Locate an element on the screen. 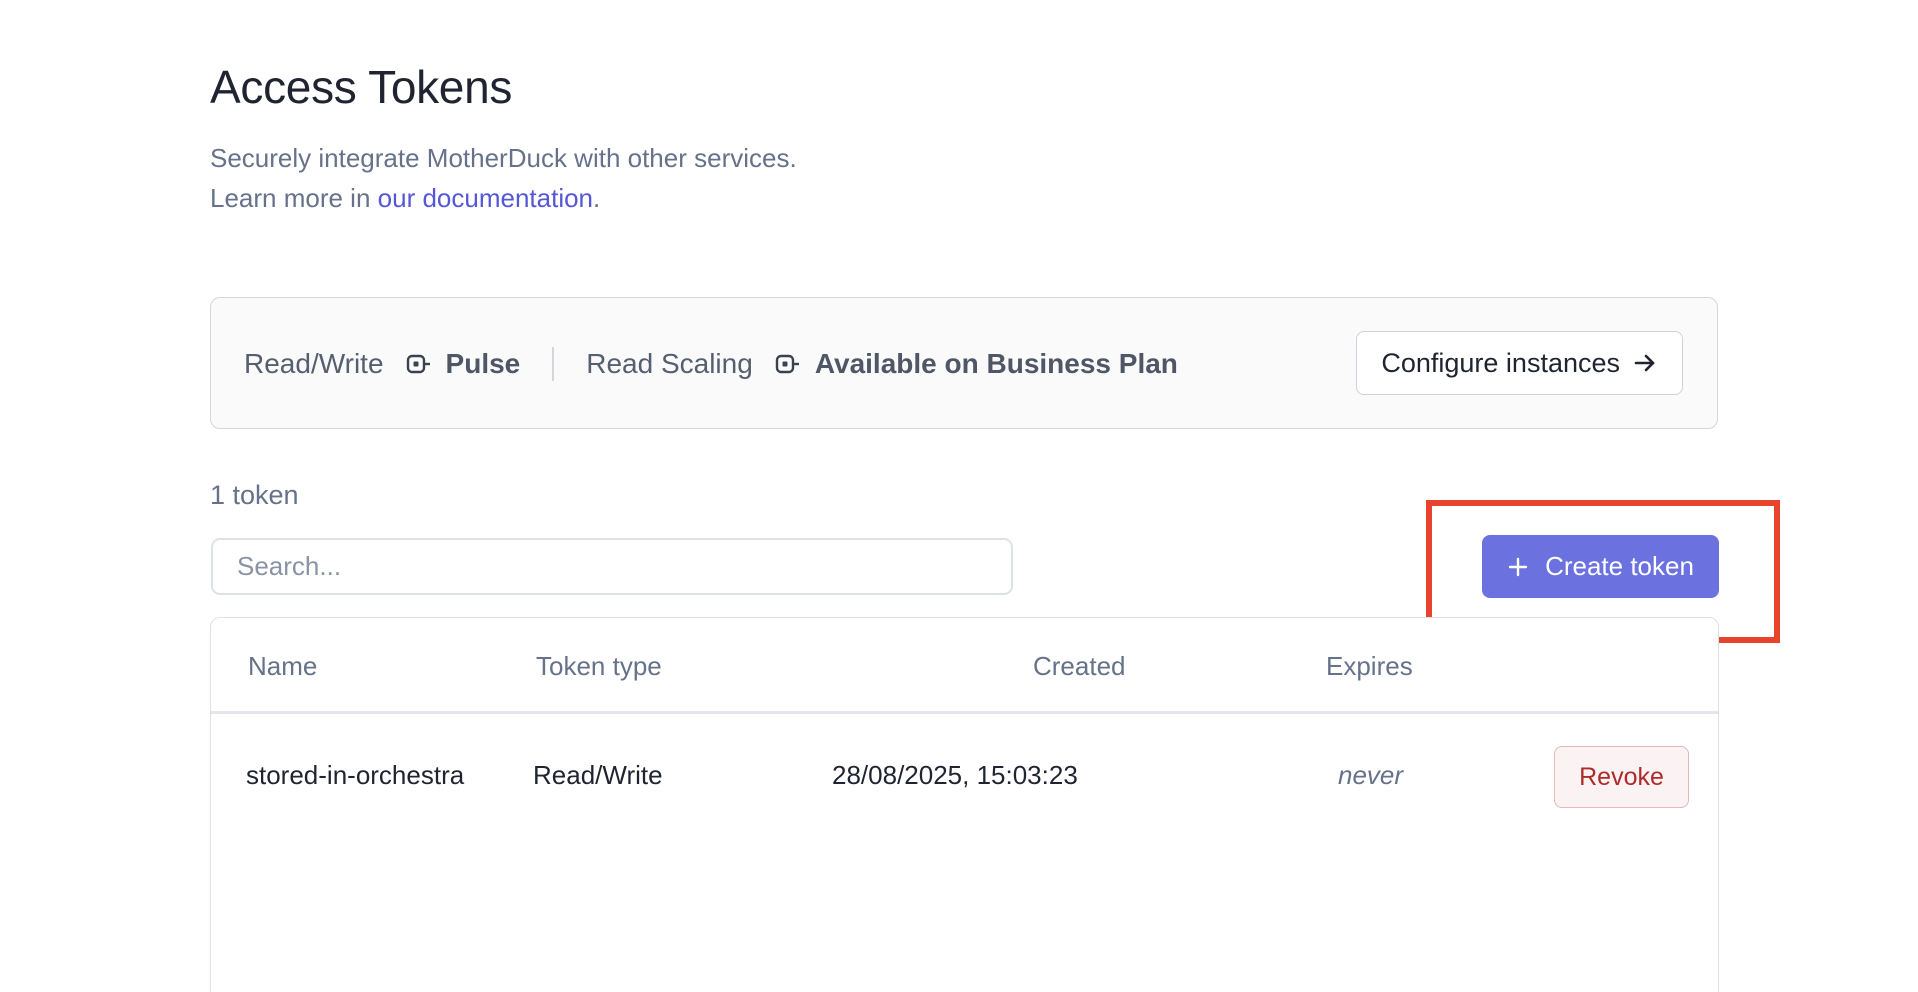  token-count: 1 token is located at coordinates (254, 495).